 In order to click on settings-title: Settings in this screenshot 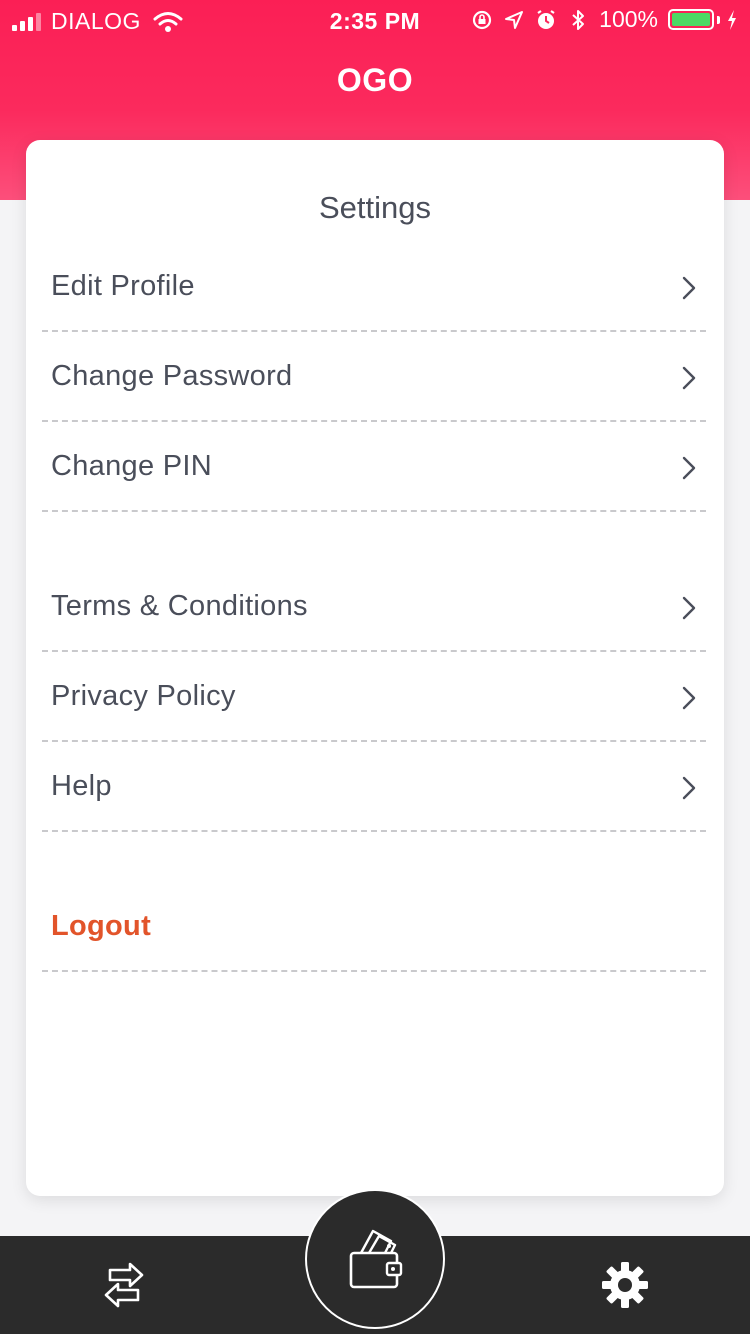, I will do `click(374, 207)`.